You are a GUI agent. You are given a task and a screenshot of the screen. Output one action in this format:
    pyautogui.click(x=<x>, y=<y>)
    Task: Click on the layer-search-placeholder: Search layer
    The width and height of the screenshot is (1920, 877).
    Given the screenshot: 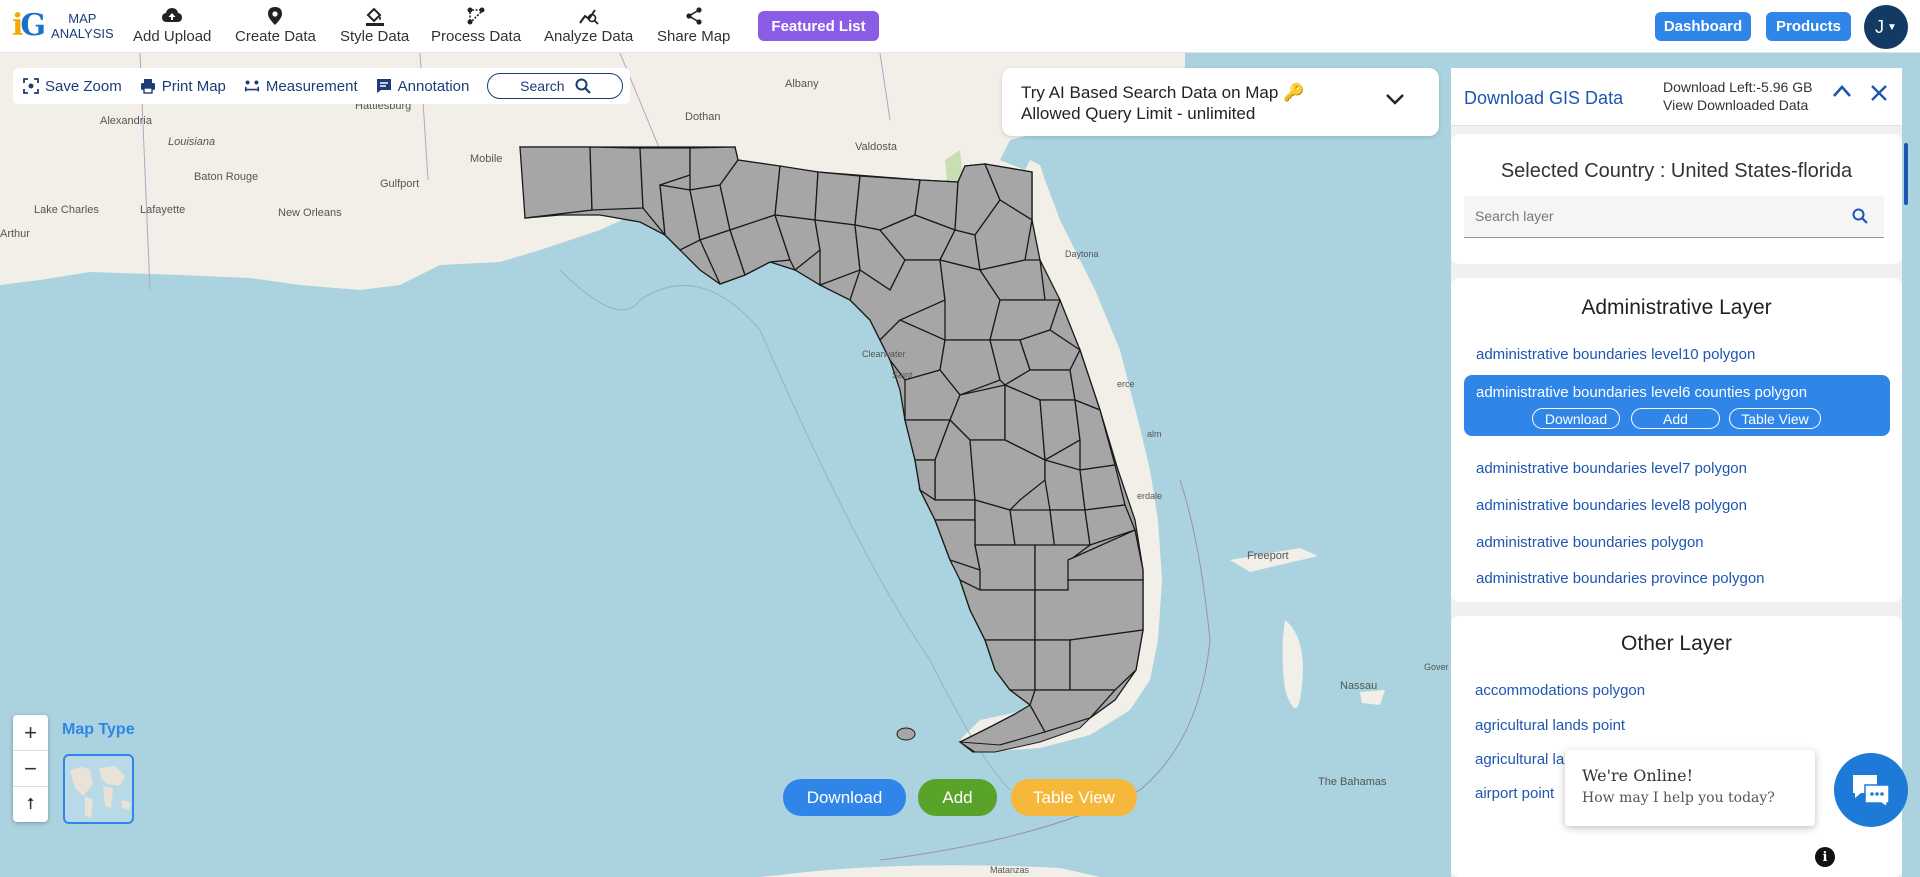 What is the action you would take?
    pyautogui.click(x=1514, y=216)
    